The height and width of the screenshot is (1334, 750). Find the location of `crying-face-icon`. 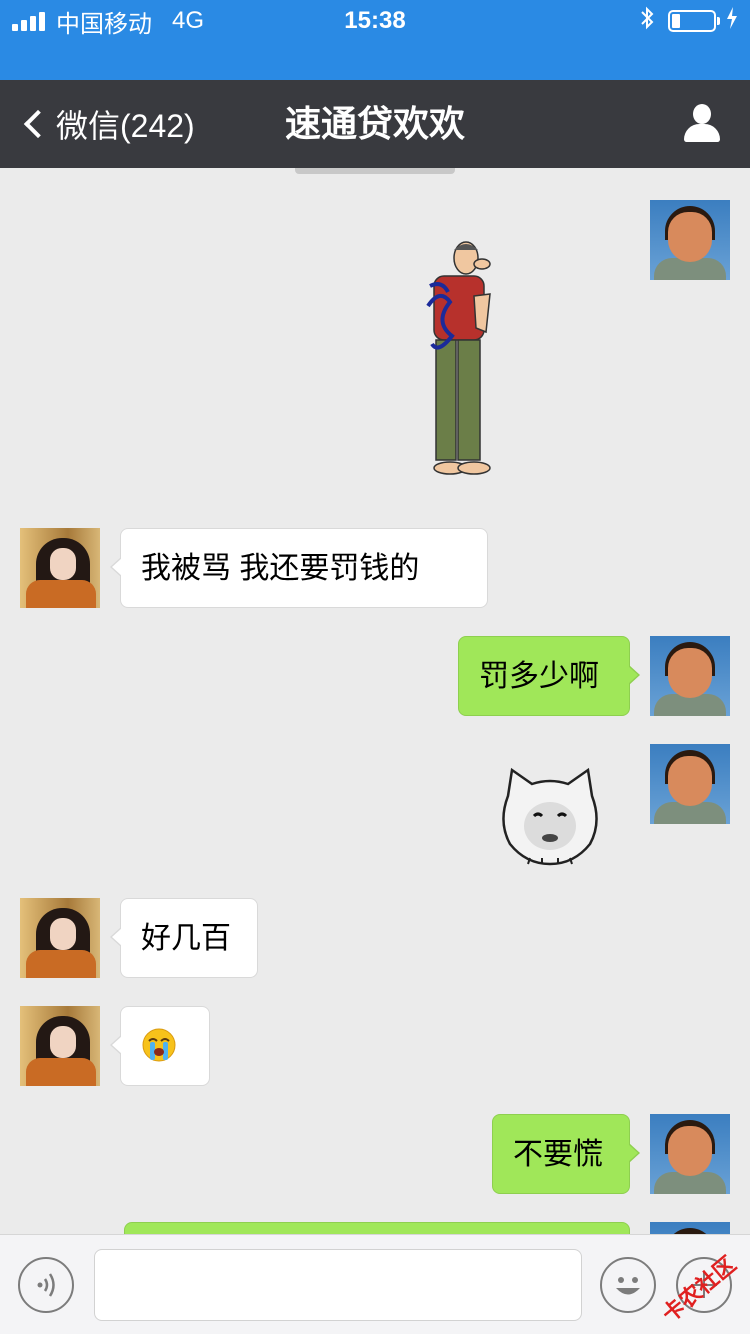

crying-face-icon is located at coordinates (159, 1045).